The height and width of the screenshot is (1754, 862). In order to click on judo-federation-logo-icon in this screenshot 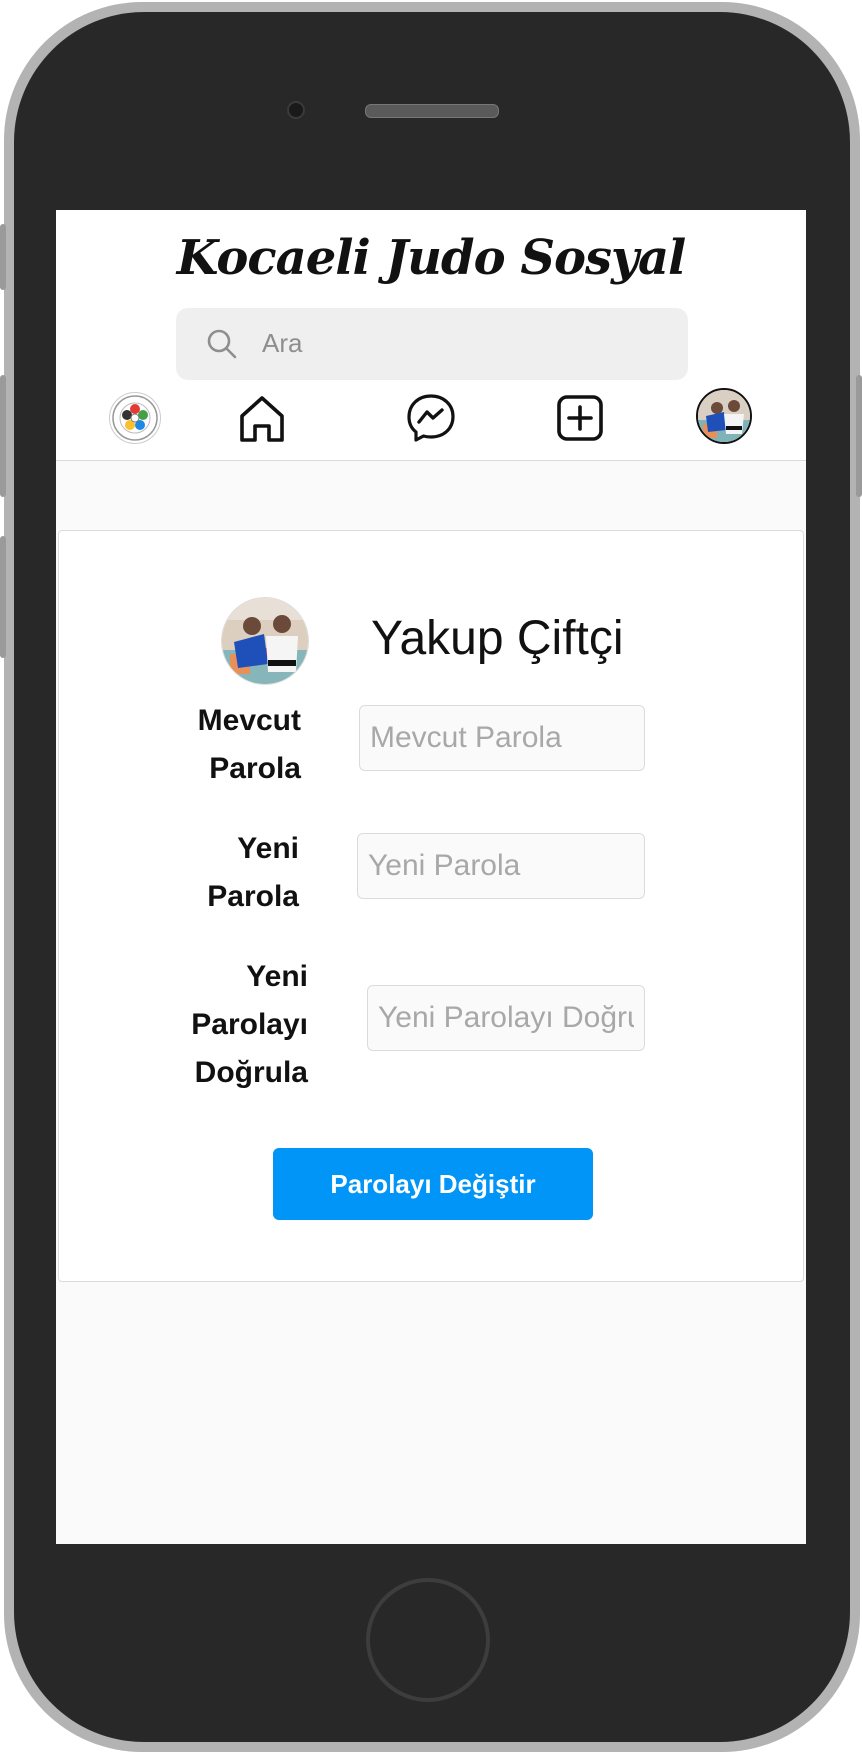, I will do `click(135, 418)`.